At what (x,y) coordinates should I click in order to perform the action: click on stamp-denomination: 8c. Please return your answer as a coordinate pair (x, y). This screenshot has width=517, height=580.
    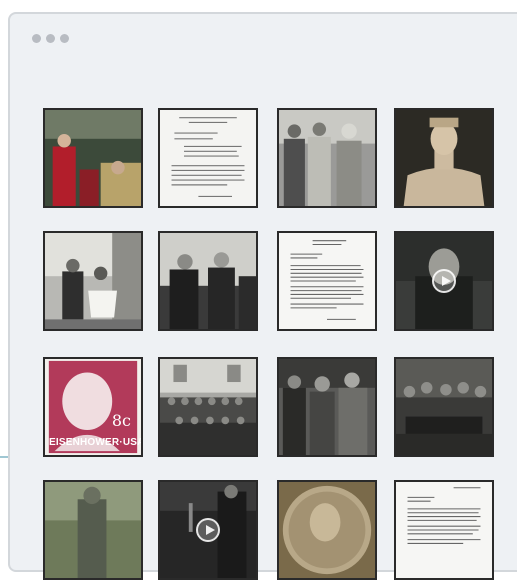
    Looking at the image, I should click on (121, 420).